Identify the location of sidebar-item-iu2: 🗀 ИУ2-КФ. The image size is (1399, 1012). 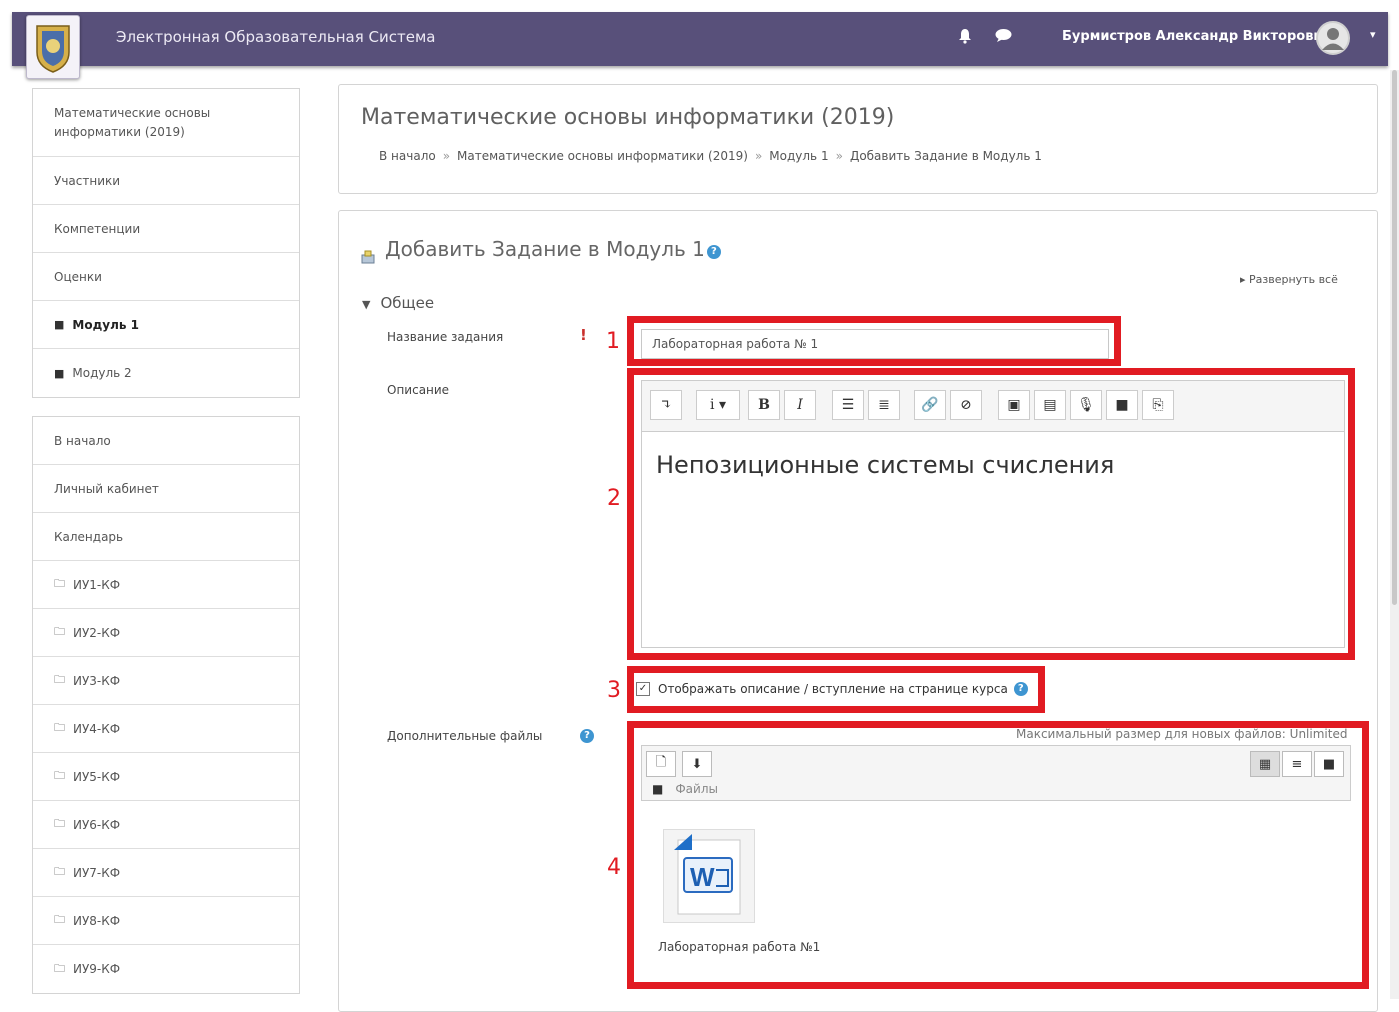
(166, 633).